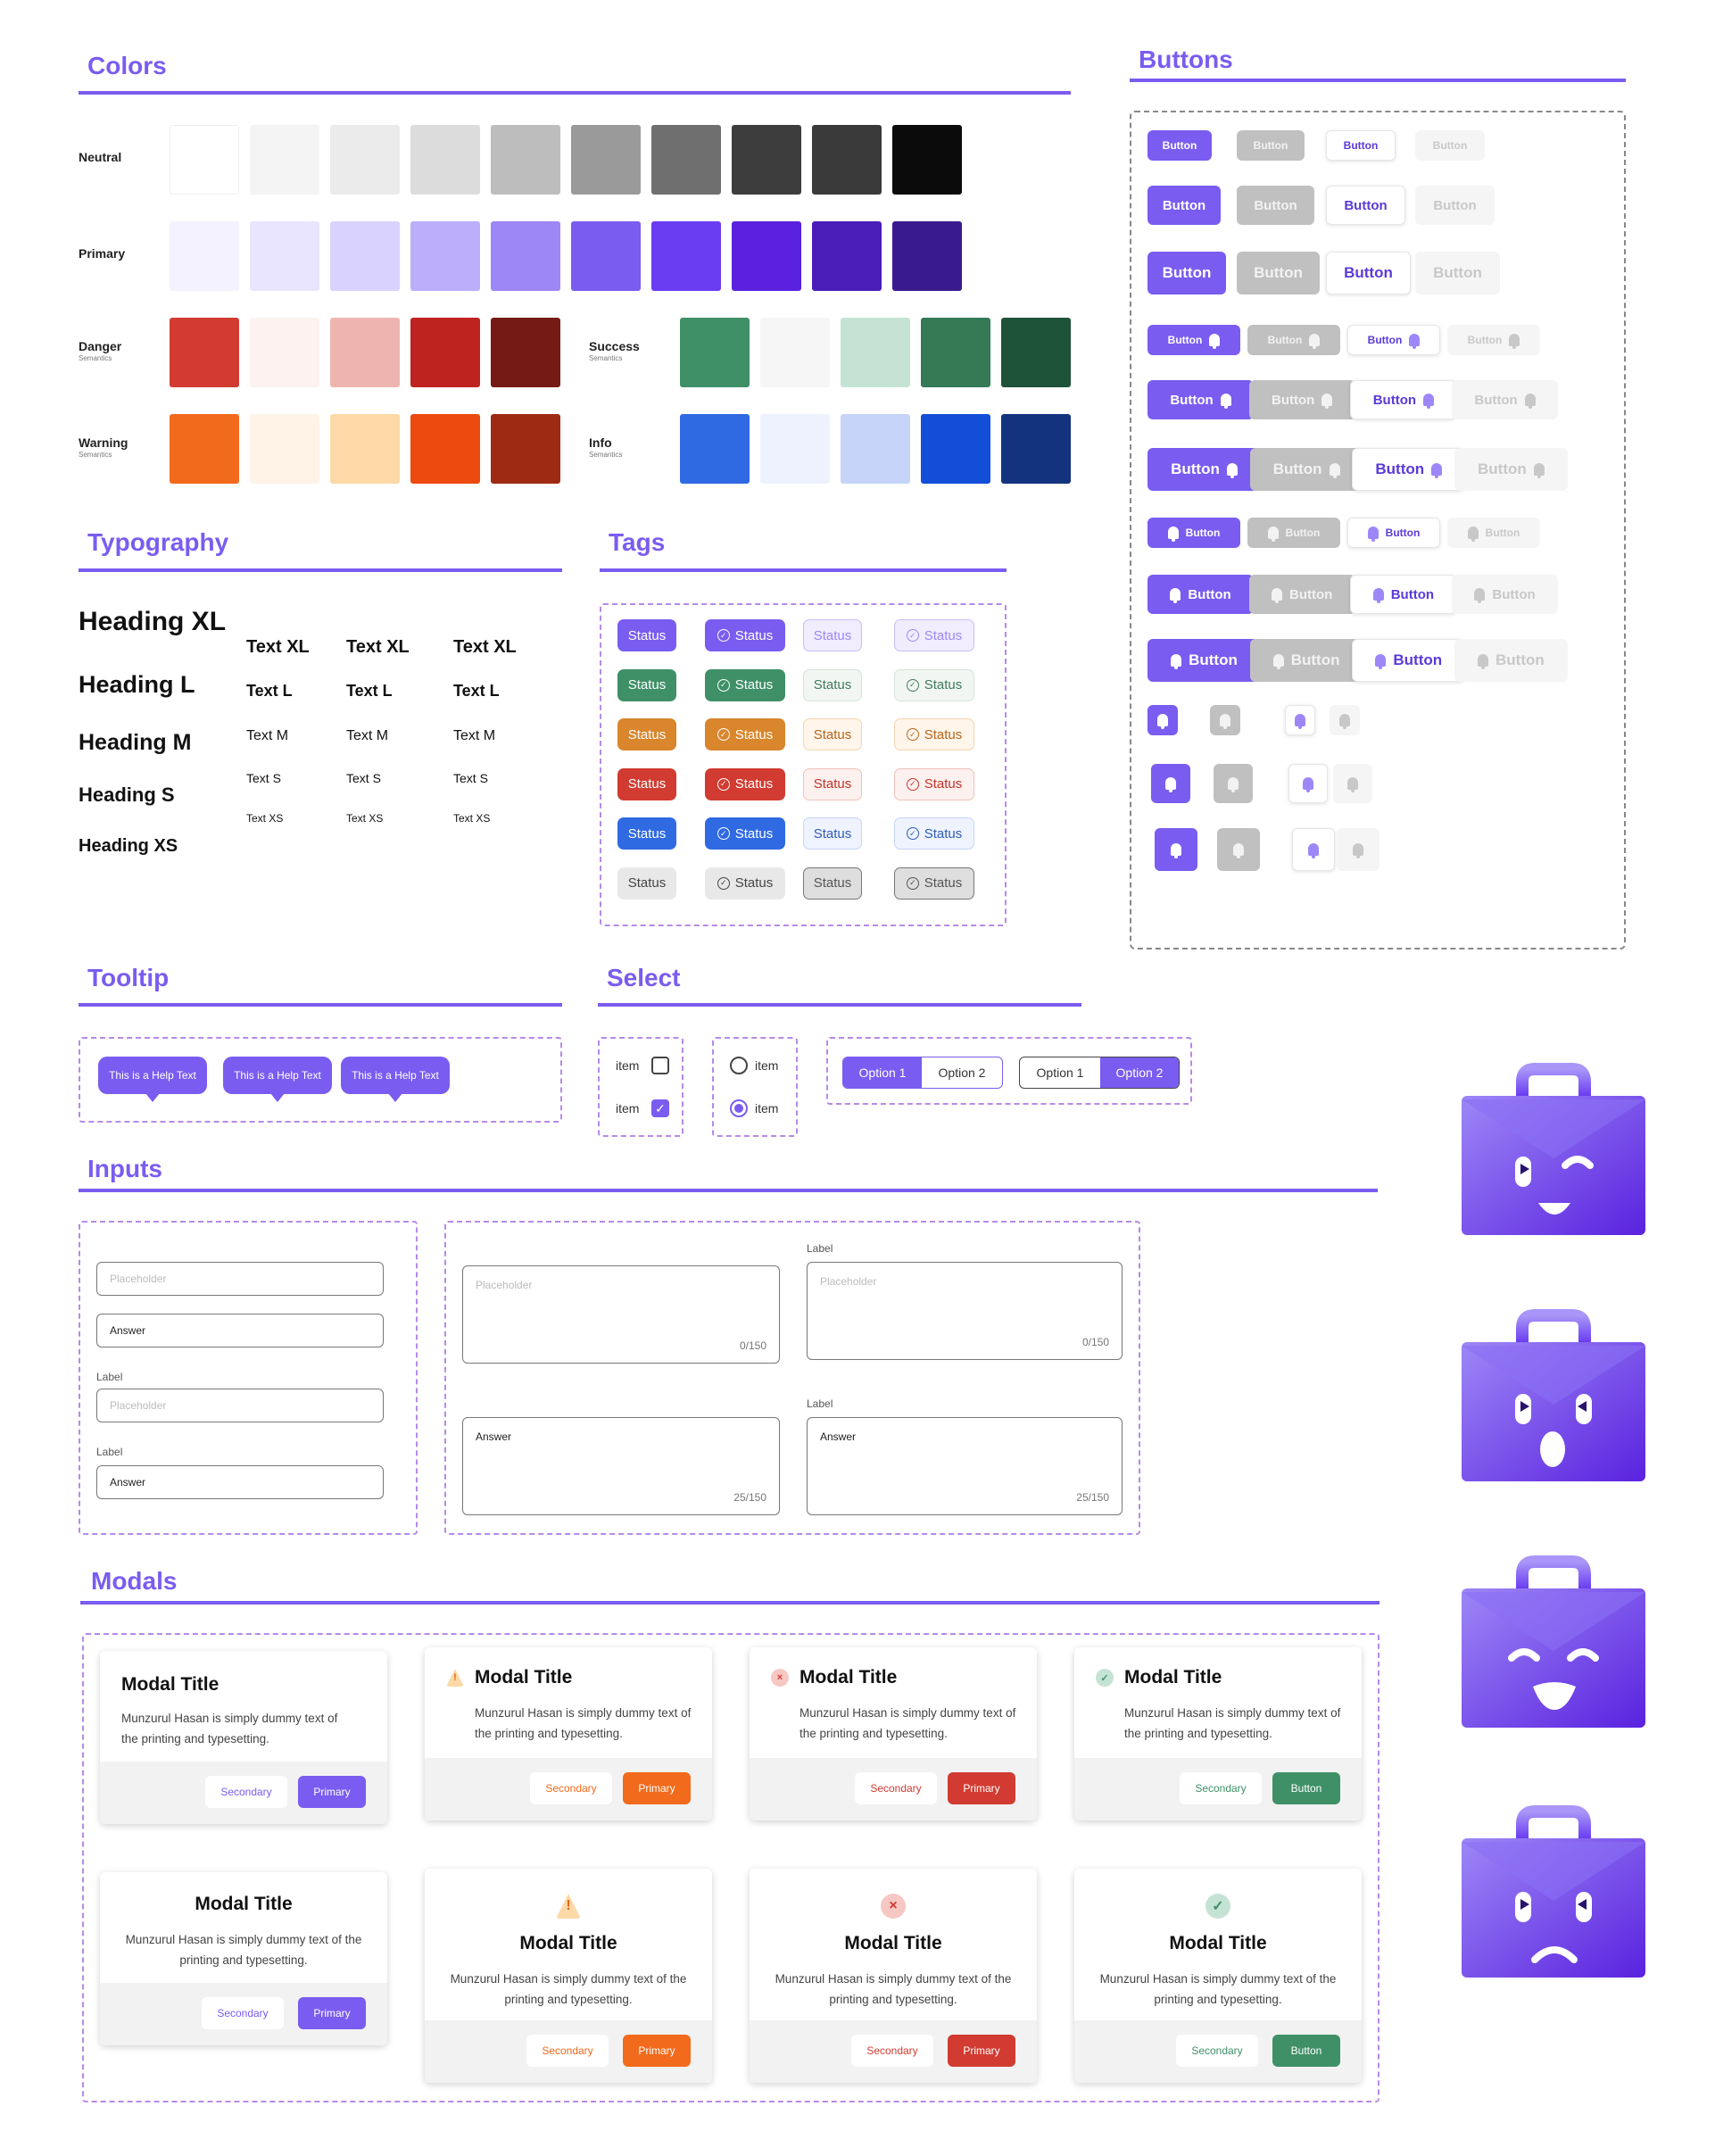 The width and height of the screenshot is (1715, 2156). Describe the element at coordinates (848, 1281) in the screenshot. I see `textarea-placeholder: Placeholder` at that location.